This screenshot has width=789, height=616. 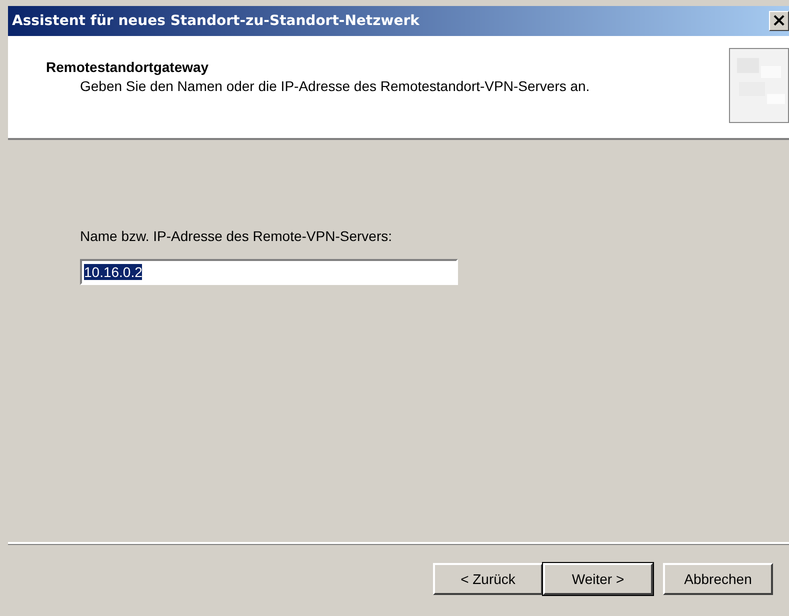 What do you see at coordinates (216, 21) in the screenshot?
I see `window-title: Assistent für neues Standort-zu-Standort-Netzwerk` at bounding box center [216, 21].